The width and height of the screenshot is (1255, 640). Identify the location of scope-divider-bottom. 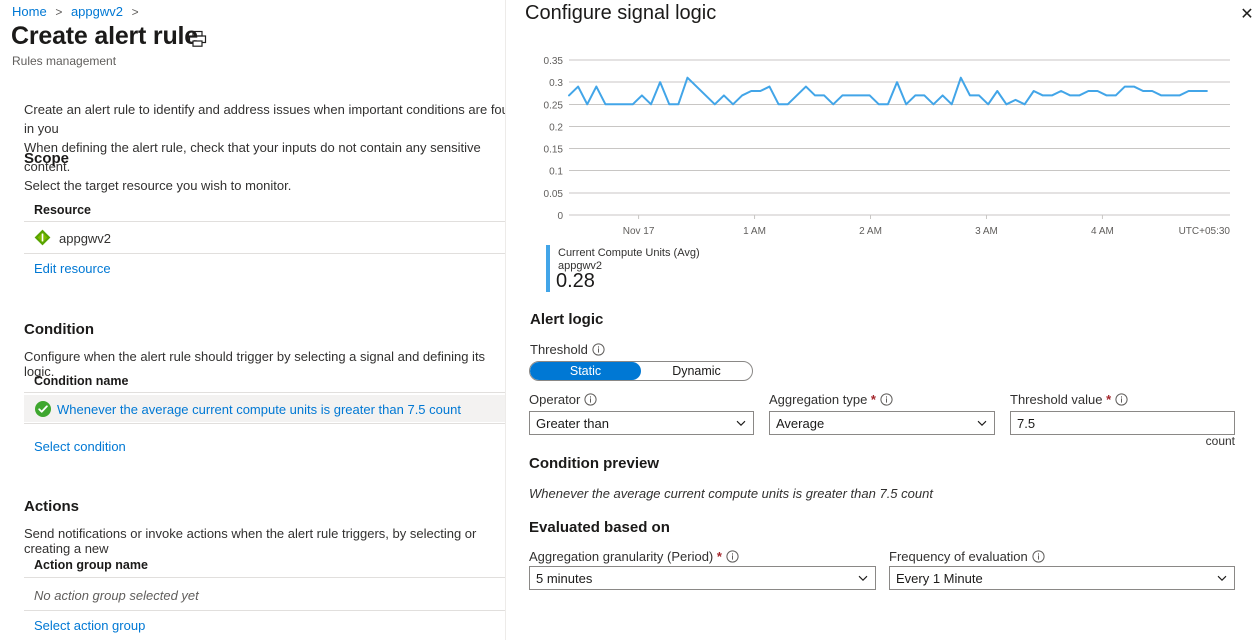
(264, 253).